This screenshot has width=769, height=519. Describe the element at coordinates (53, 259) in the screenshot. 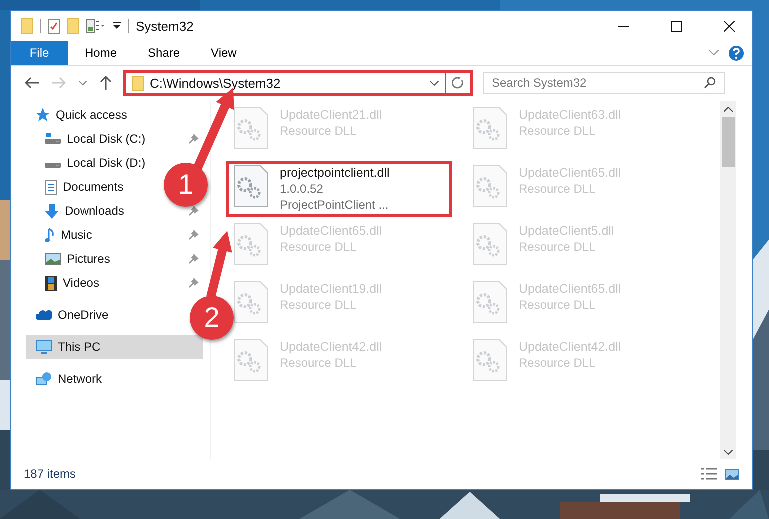

I see `picture-icon` at that location.